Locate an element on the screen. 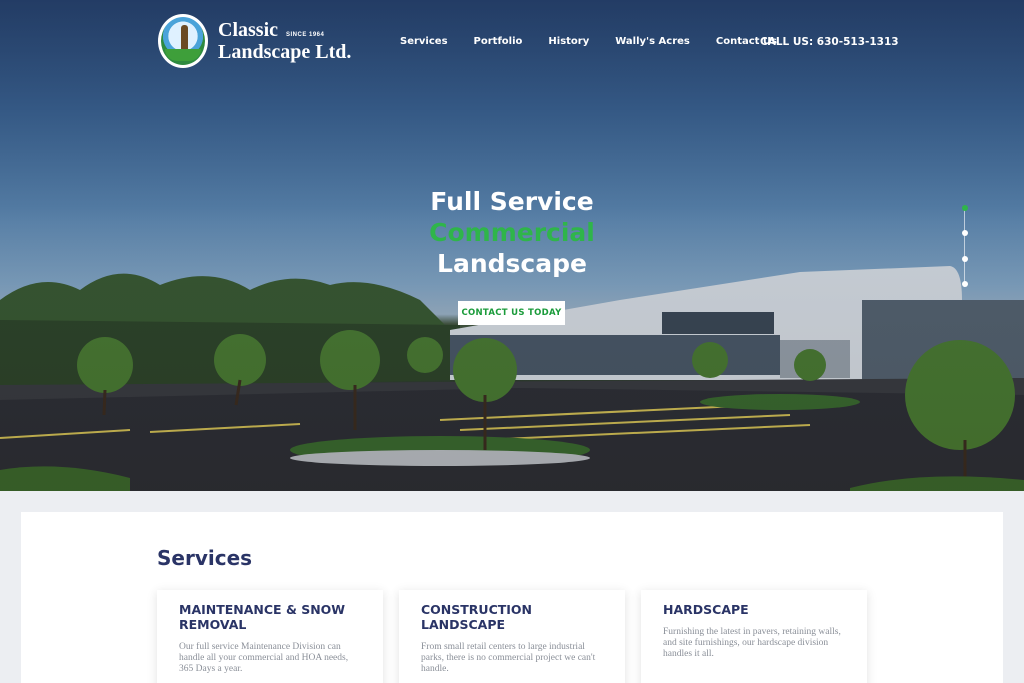 Image resolution: width=1024 pixels, height=683 pixels. contact-us-today-button: CONTACT US TODAY is located at coordinates (511, 313).